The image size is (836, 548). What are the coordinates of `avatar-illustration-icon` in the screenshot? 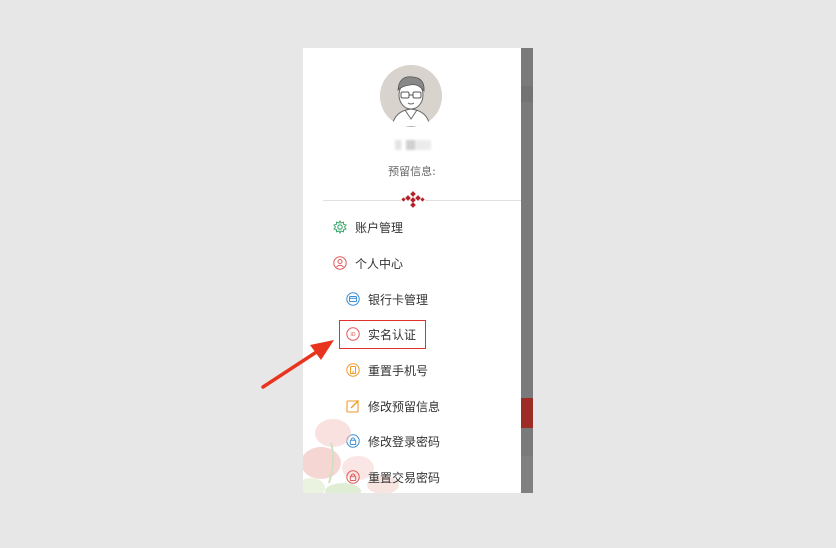 It's located at (411, 96).